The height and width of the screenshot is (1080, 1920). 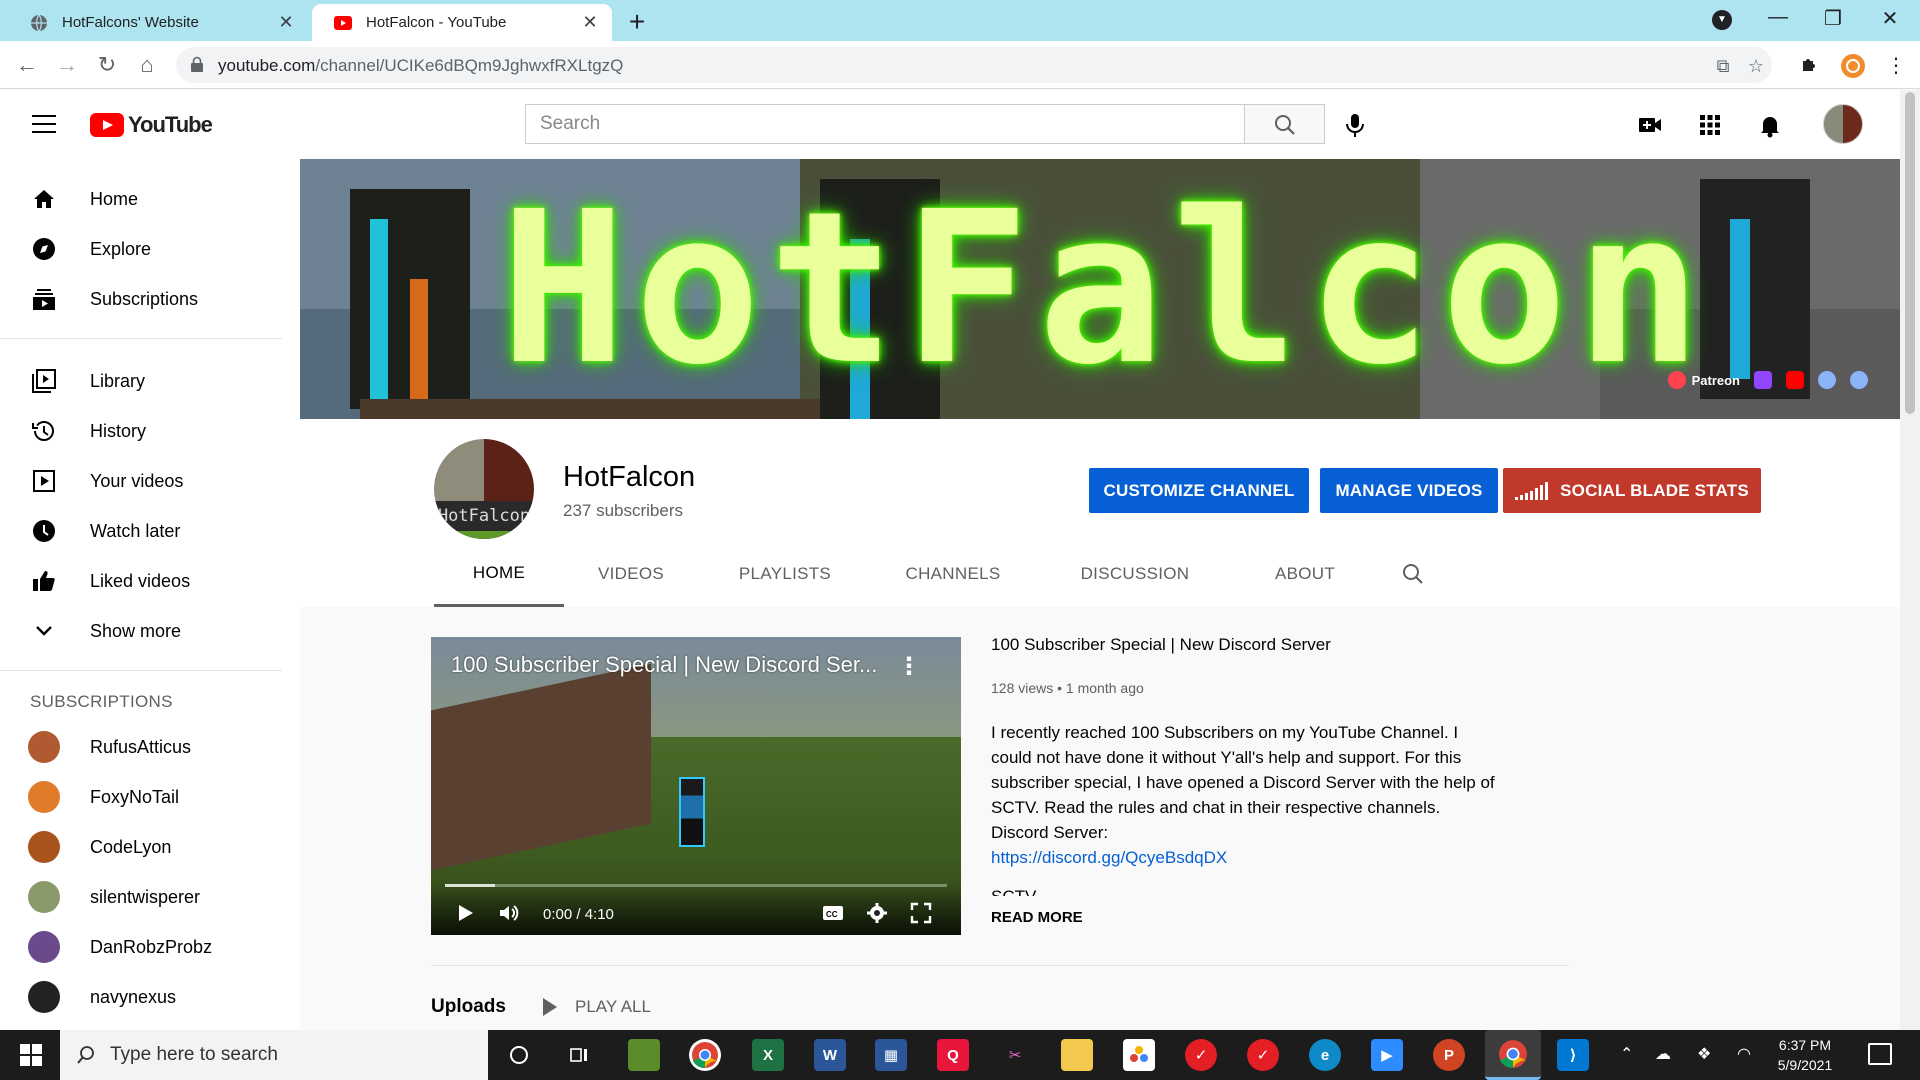 What do you see at coordinates (150, 431) in the screenshot?
I see `sidebar-item-history: History` at bounding box center [150, 431].